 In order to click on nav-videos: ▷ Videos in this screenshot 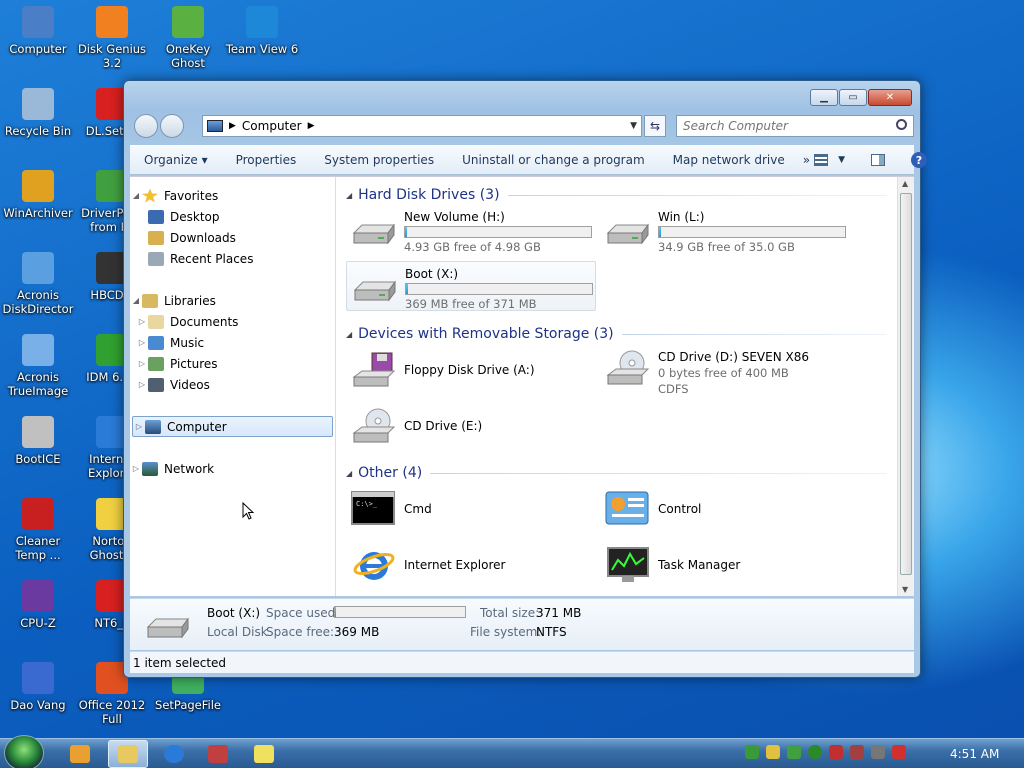, I will do `click(232, 384)`.